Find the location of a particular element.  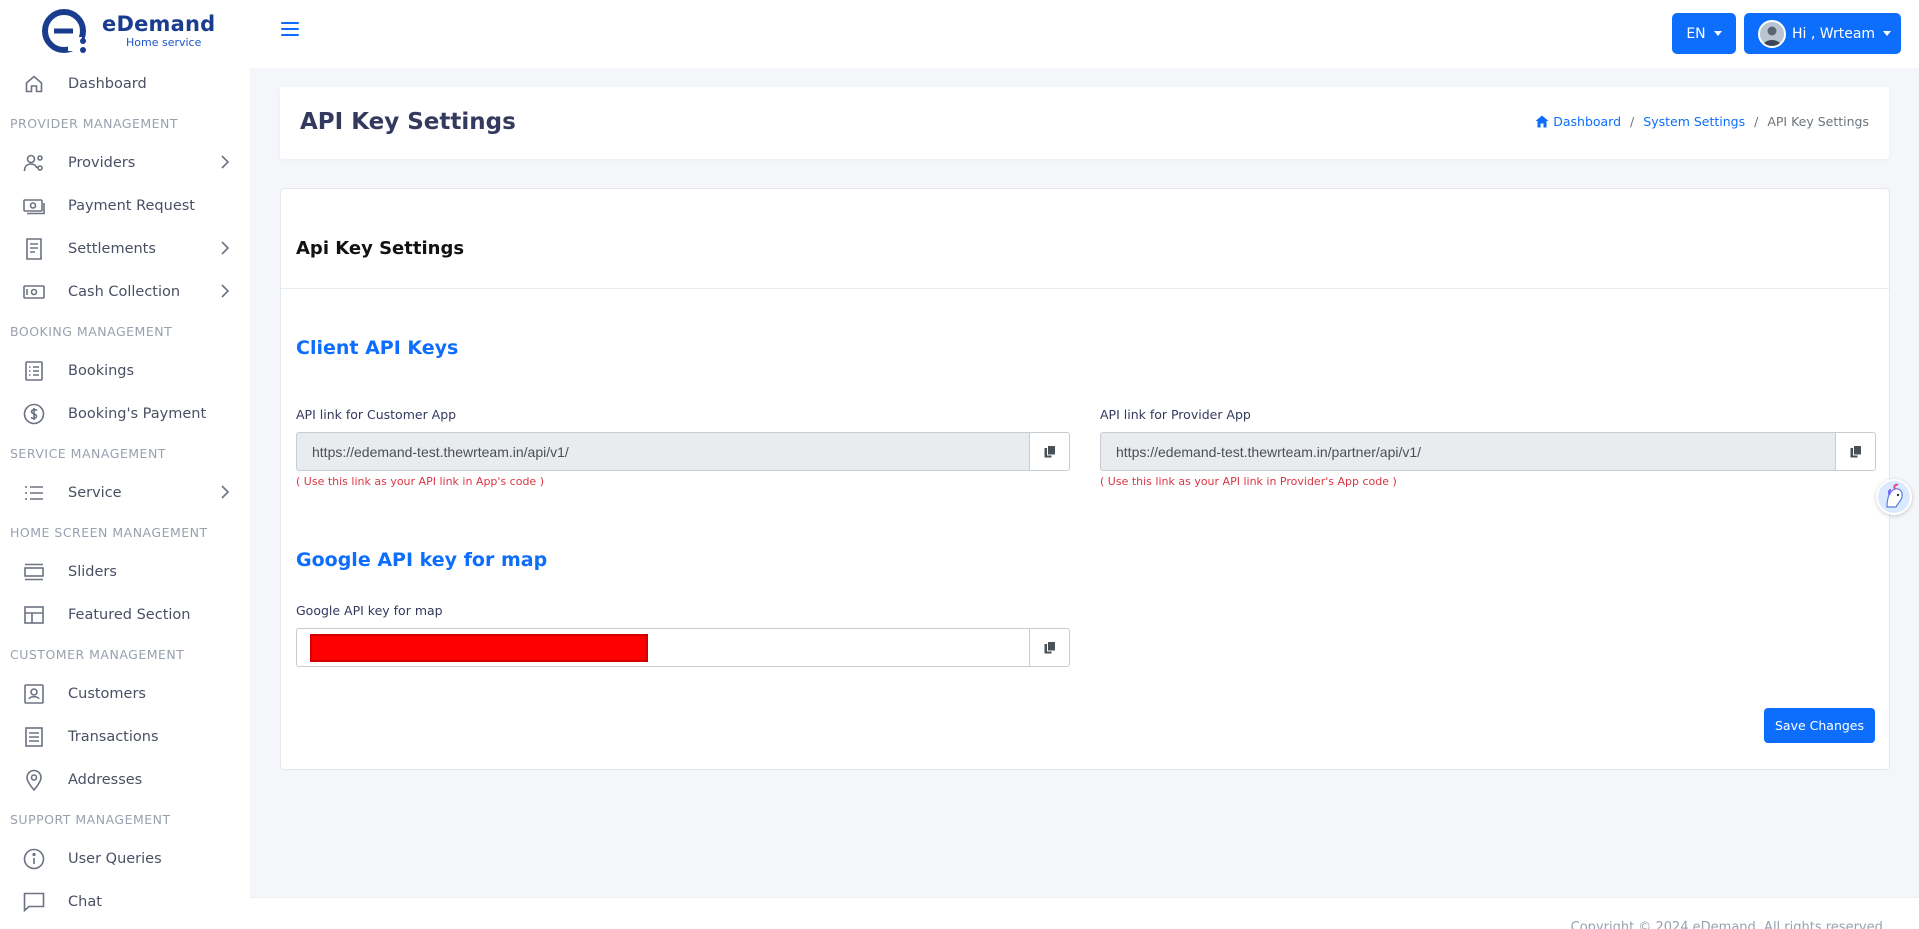

slider-icon is located at coordinates (34, 572).